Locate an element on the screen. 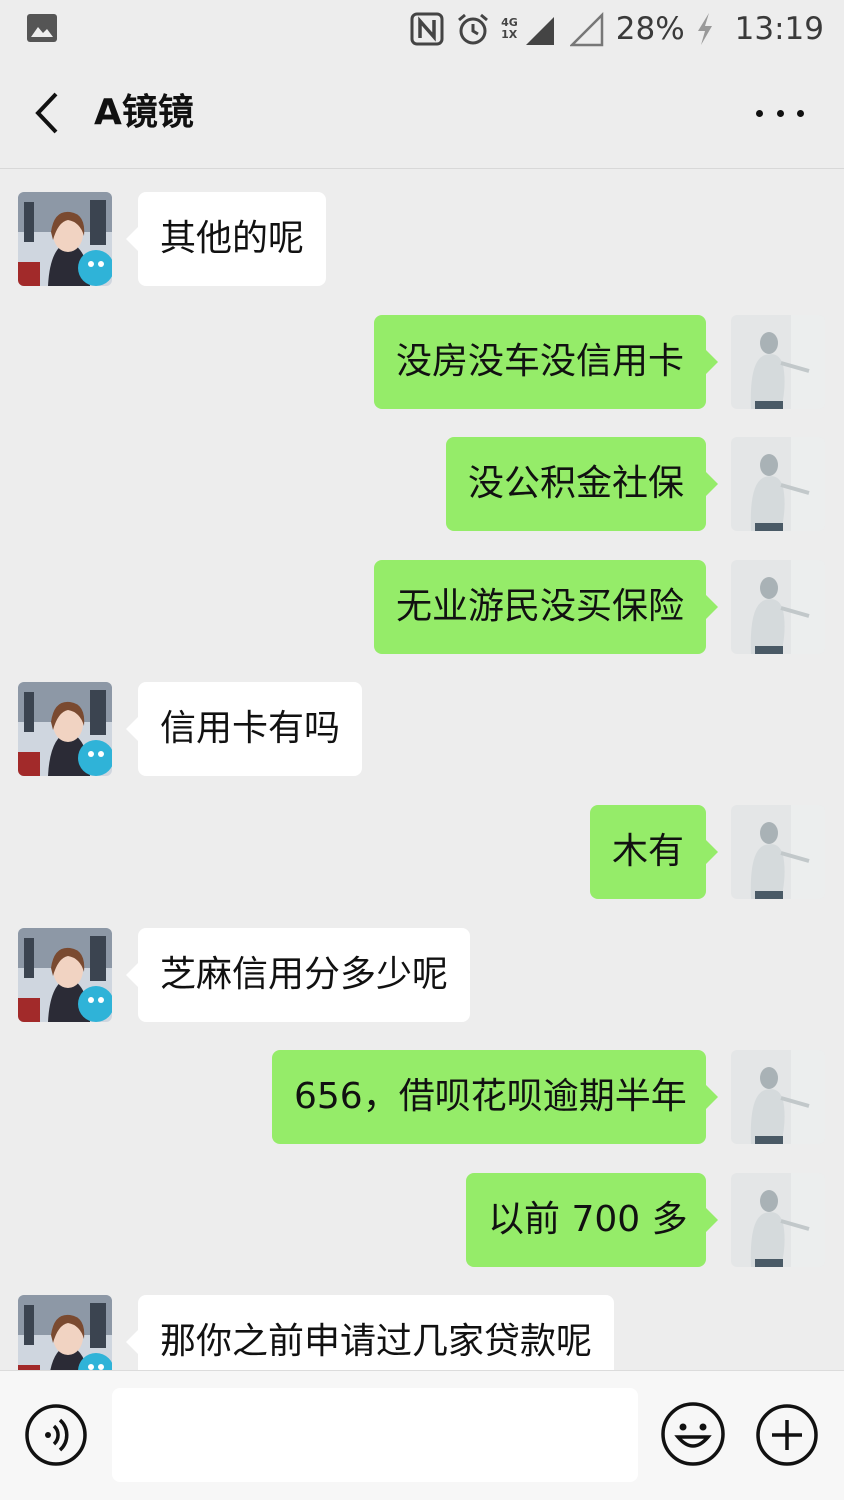 The image size is (844, 1500). more-dots-icon is located at coordinates (780, 113).